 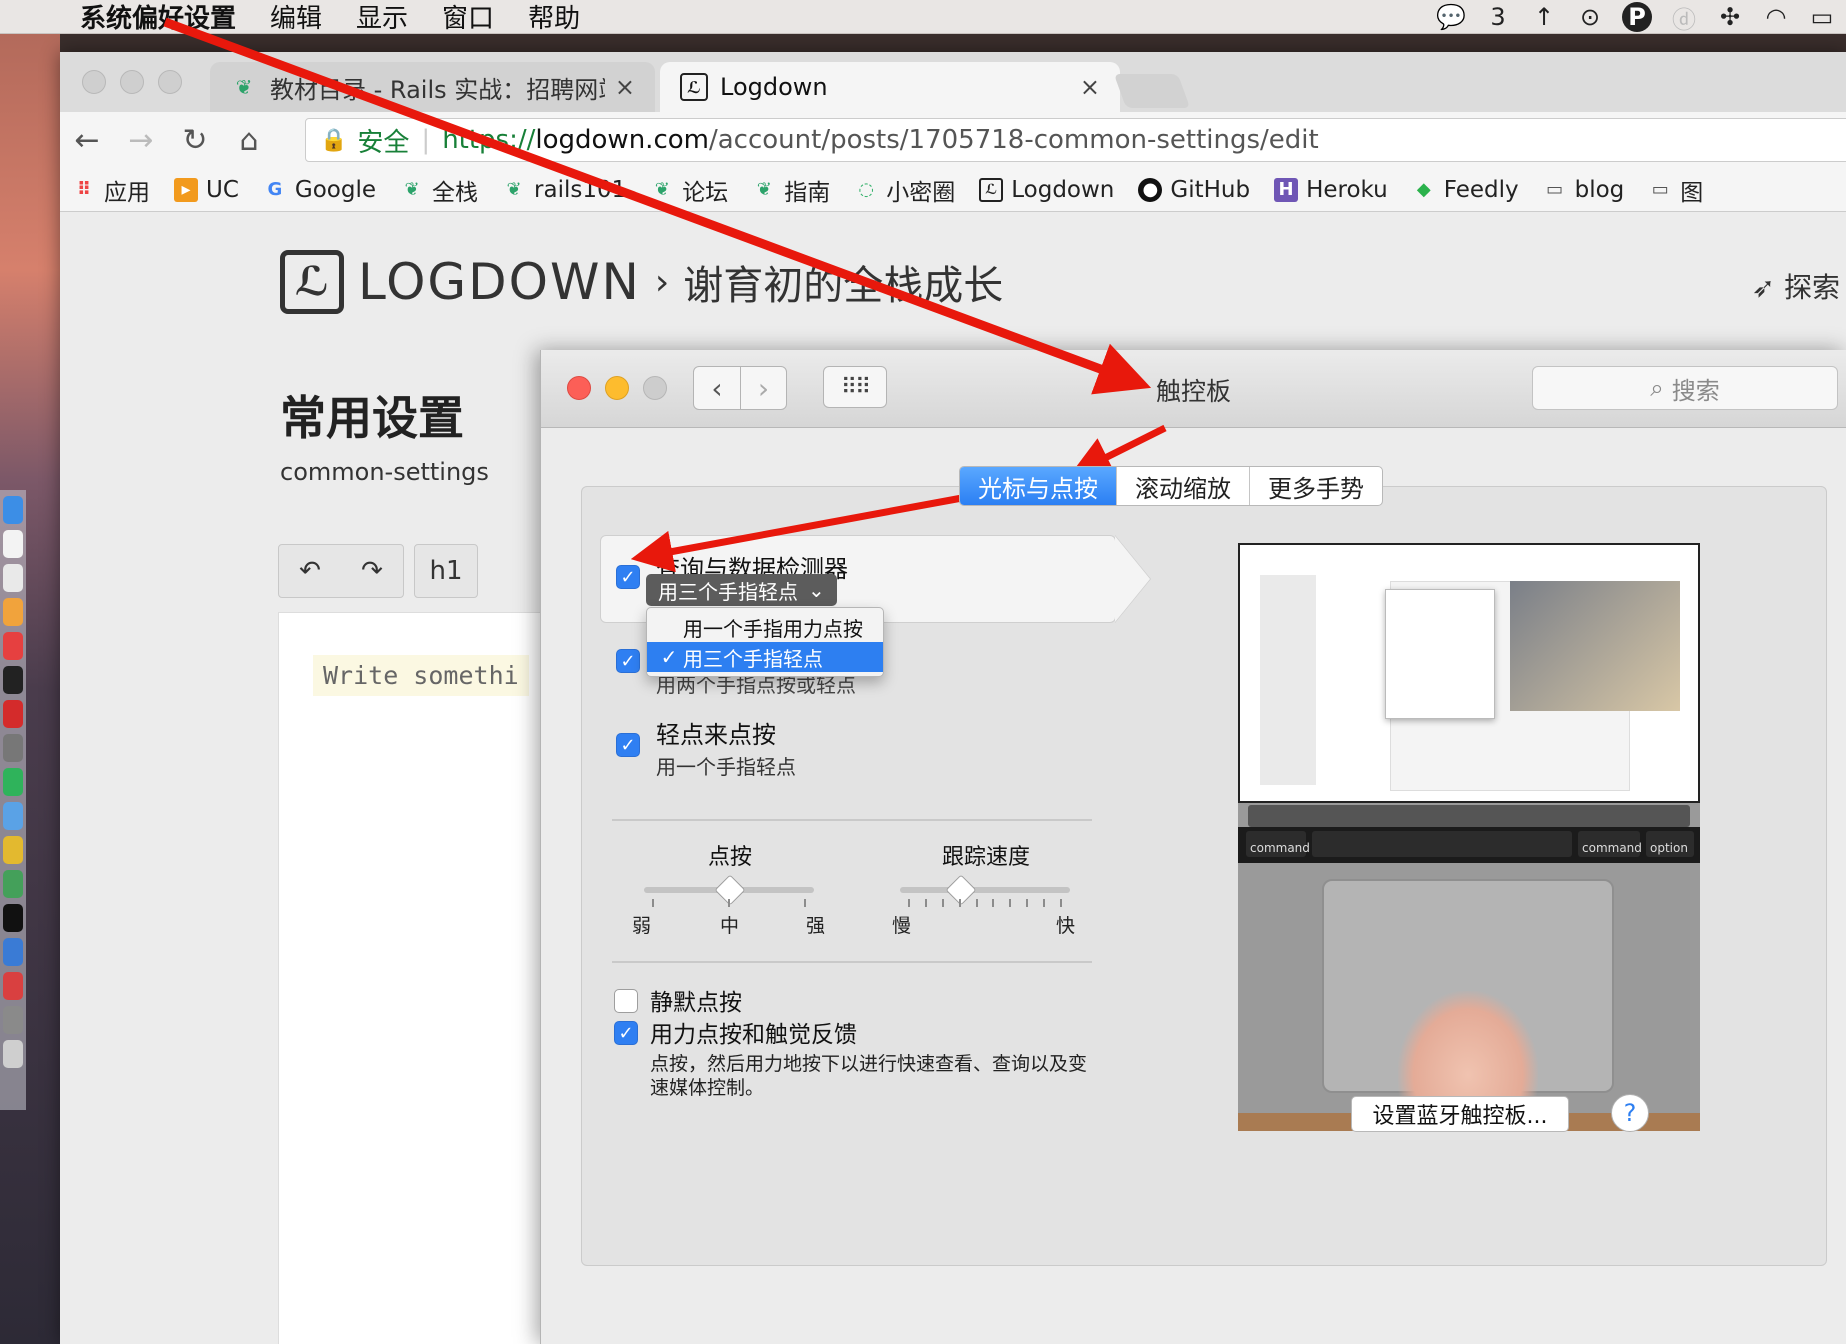 What do you see at coordinates (869, 1064) in the screenshot?
I see `force-click-desc-line1: 点按，然后用力地按下以进行快速查看、查询以及变` at bounding box center [869, 1064].